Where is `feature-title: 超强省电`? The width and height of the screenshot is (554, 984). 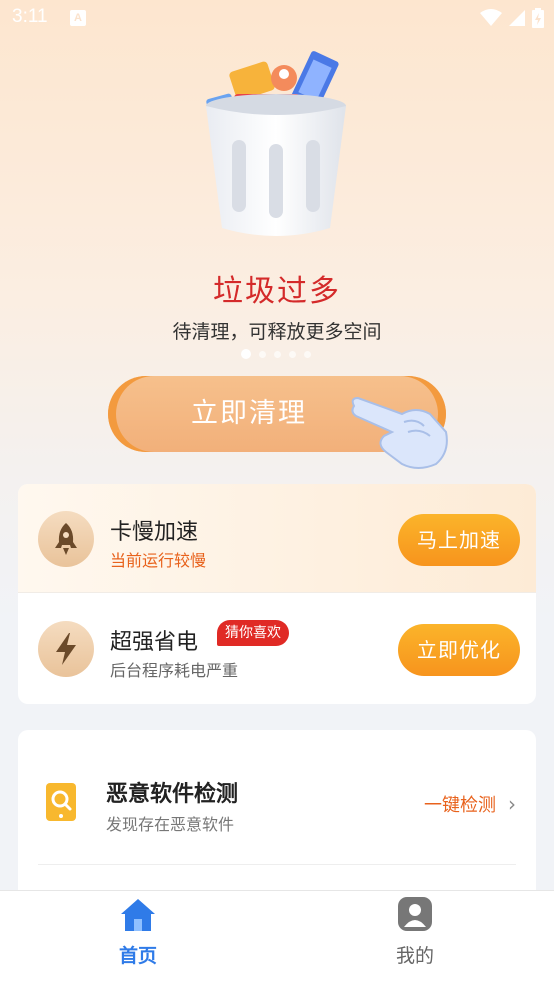 feature-title: 超强省电 is located at coordinates (154, 642).